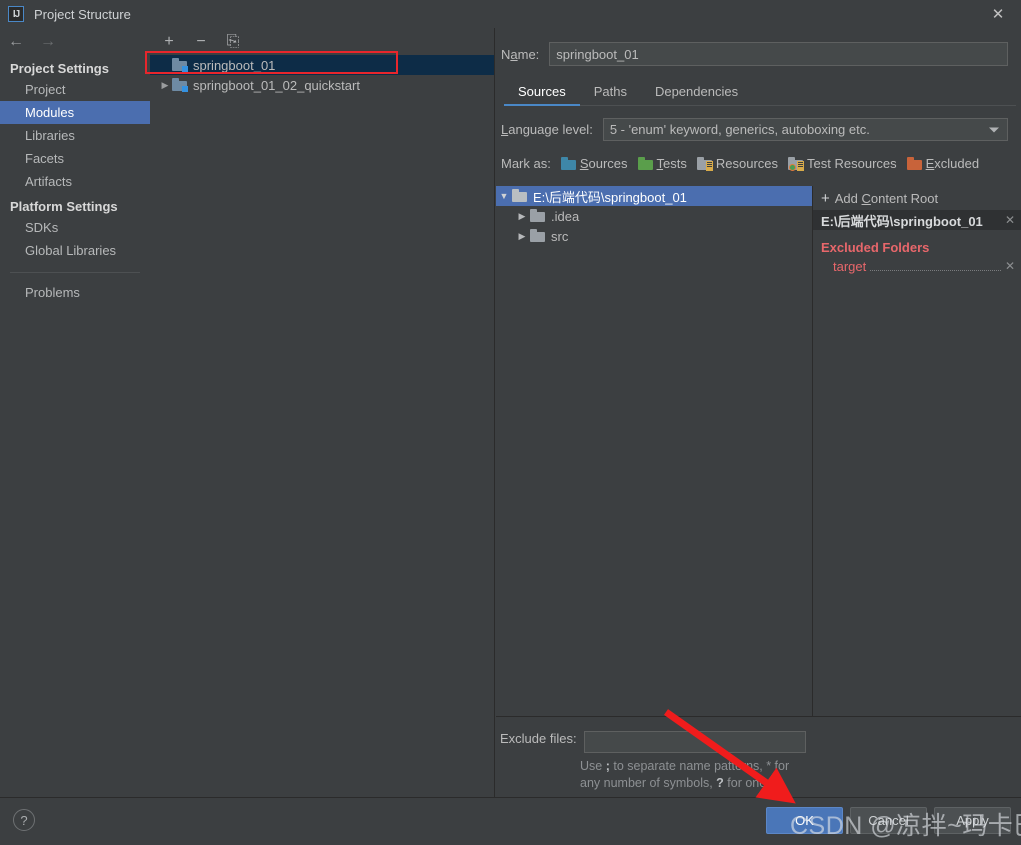 This screenshot has height=845, width=1021. Describe the element at coordinates (24, 820) in the screenshot. I see `help-icon: ?` at that location.